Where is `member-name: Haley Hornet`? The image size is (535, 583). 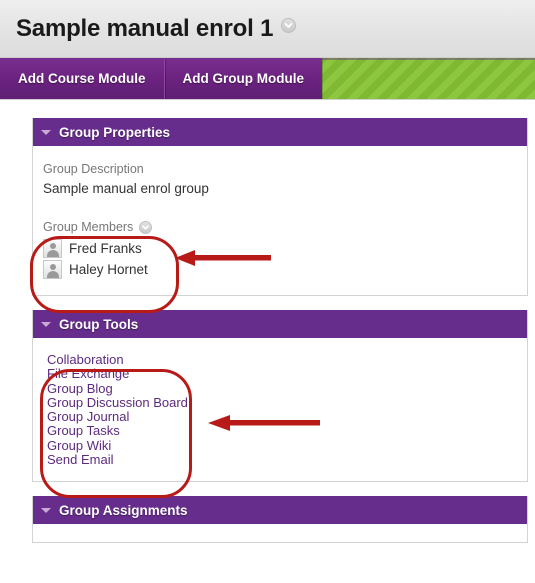
member-name: Haley Hornet is located at coordinates (108, 269).